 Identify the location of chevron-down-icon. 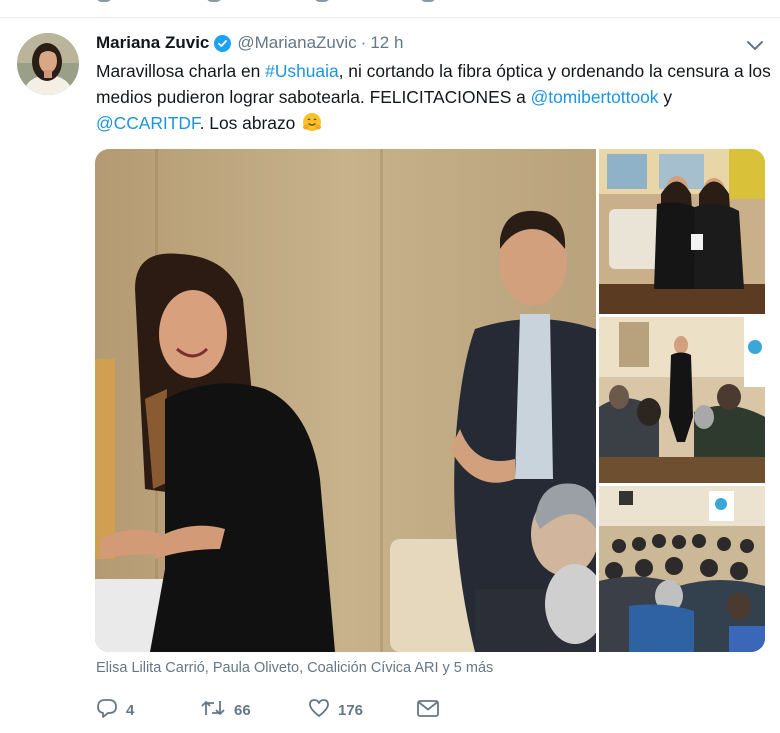
(755, 45).